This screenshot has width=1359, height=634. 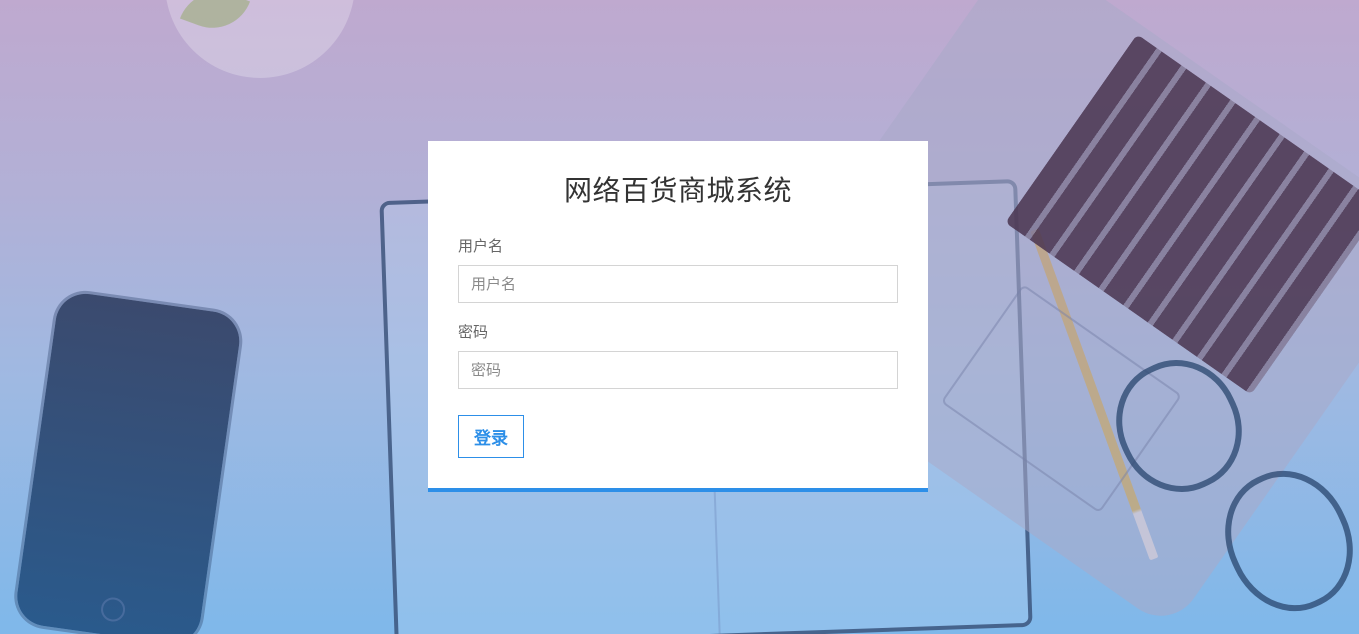 I want to click on password-label: 密码, so click(x=473, y=332).